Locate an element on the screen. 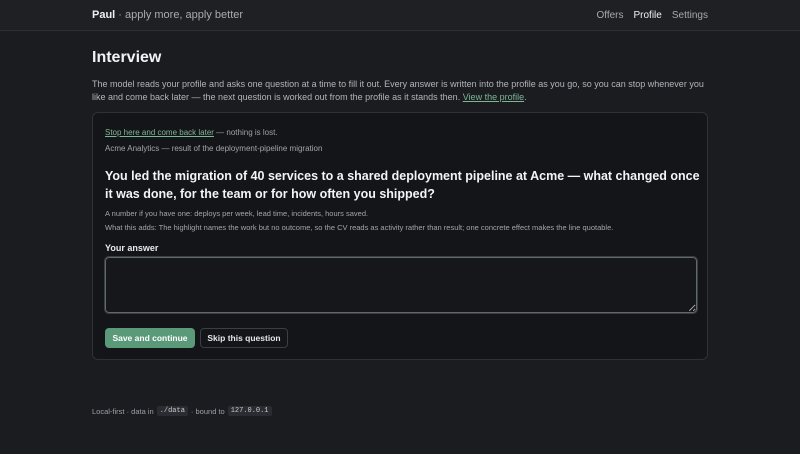  skip-question-button: Skip this question is located at coordinates (244, 338).